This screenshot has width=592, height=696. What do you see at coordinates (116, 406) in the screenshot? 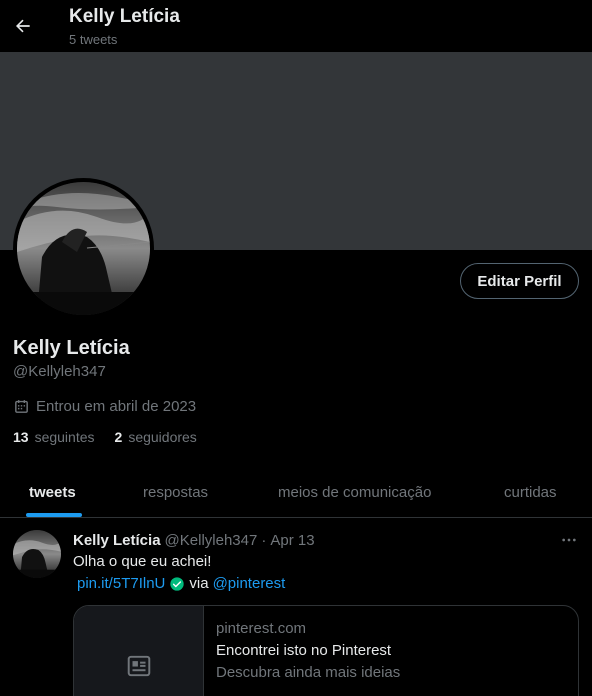
I see `joined-text: Entrou em abril de 2023` at bounding box center [116, 406].